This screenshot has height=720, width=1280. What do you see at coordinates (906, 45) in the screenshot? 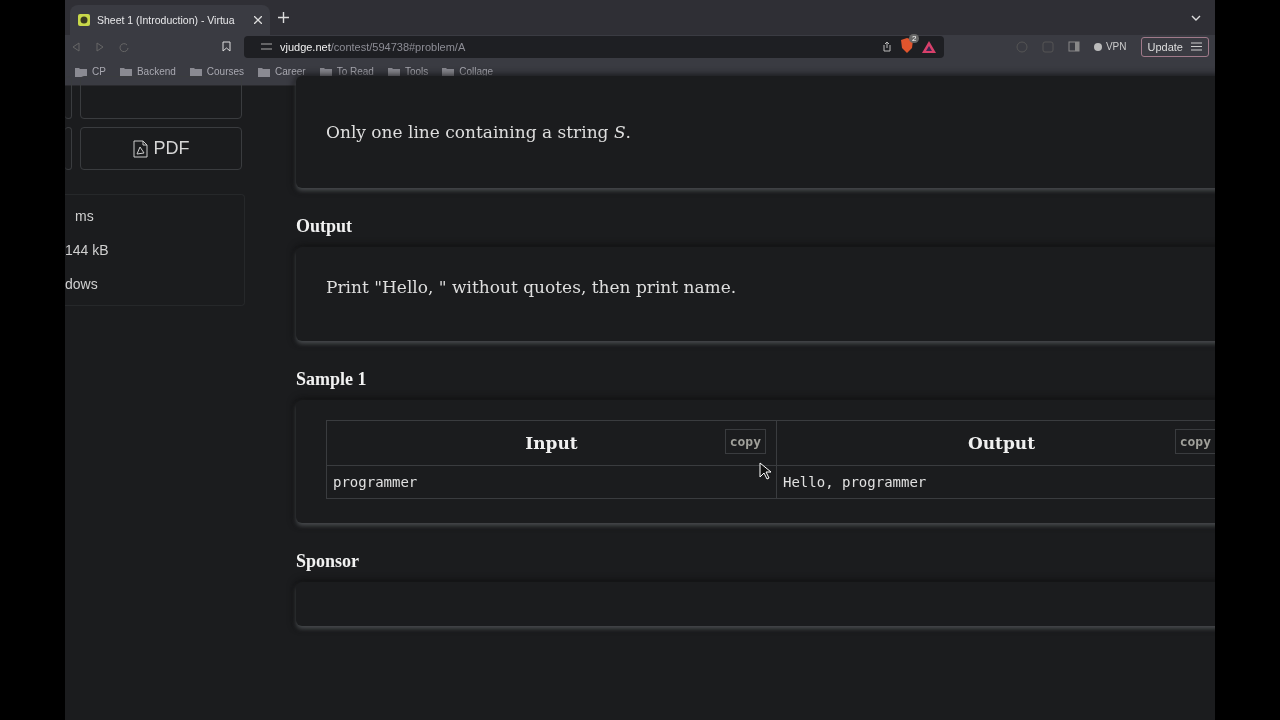
I see `shield-icon` at bounding box center [906, 45].